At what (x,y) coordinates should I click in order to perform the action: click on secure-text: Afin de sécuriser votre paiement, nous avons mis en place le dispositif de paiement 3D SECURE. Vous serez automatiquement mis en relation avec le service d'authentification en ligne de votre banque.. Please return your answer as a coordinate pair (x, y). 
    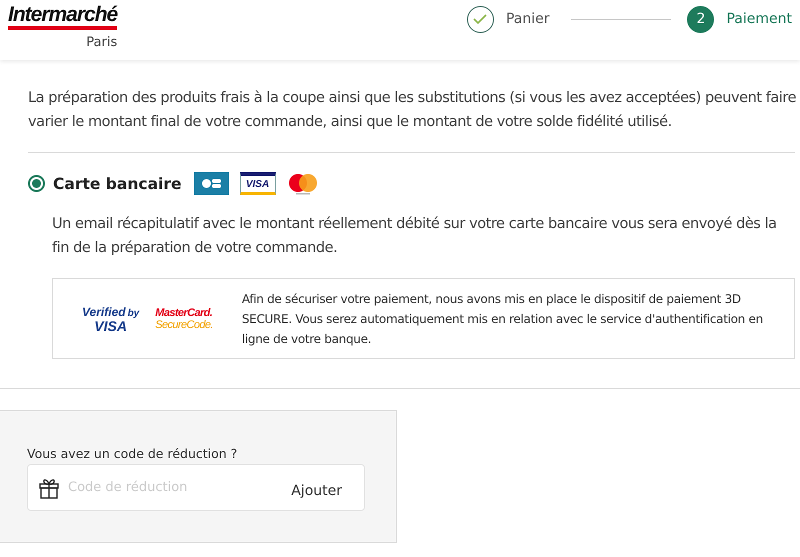
    Looking at the image, I should click on (503, 319).